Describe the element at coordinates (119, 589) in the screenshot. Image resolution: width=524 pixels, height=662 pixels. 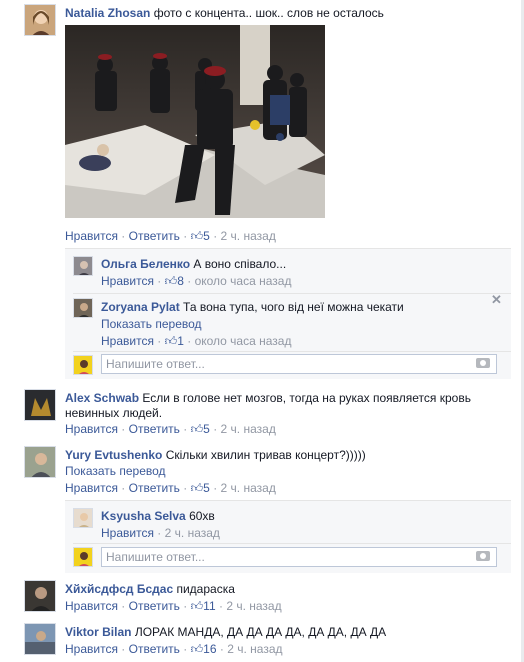
I see `comment-author: Хйхйсдфсд Бсдас` at that location.